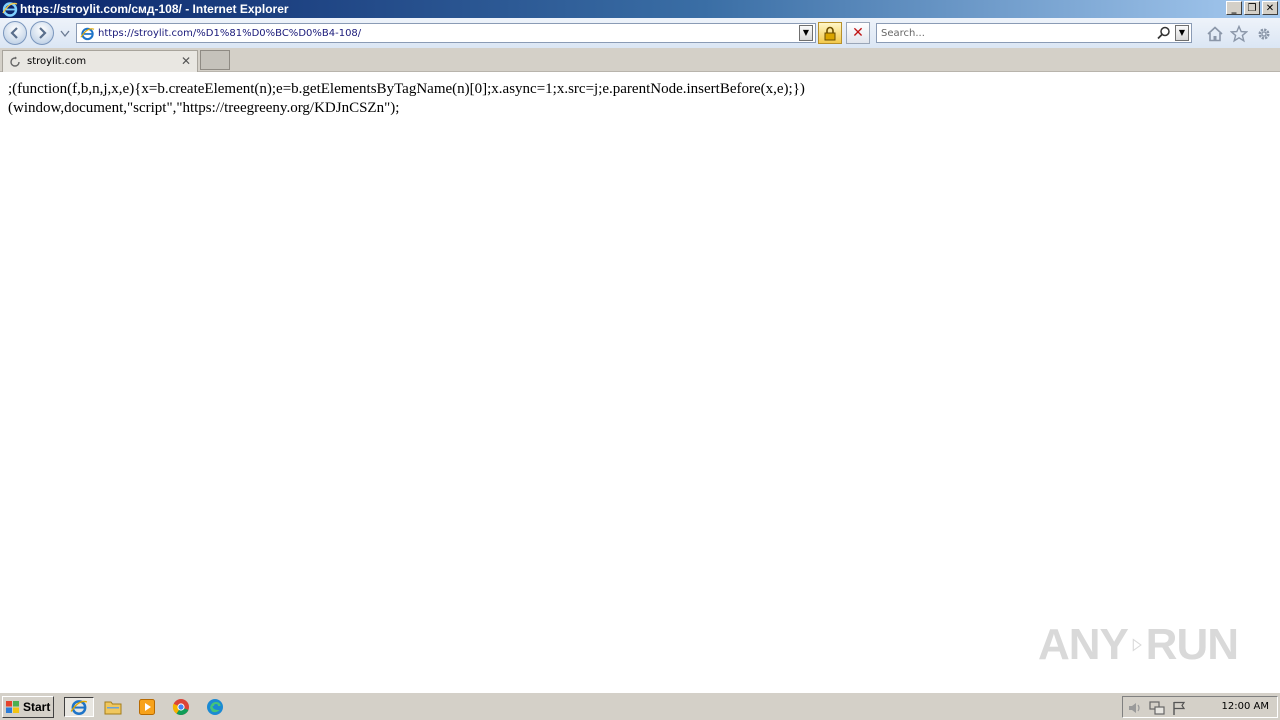  I want to click on address-bar: ▼, so click(446, 33).